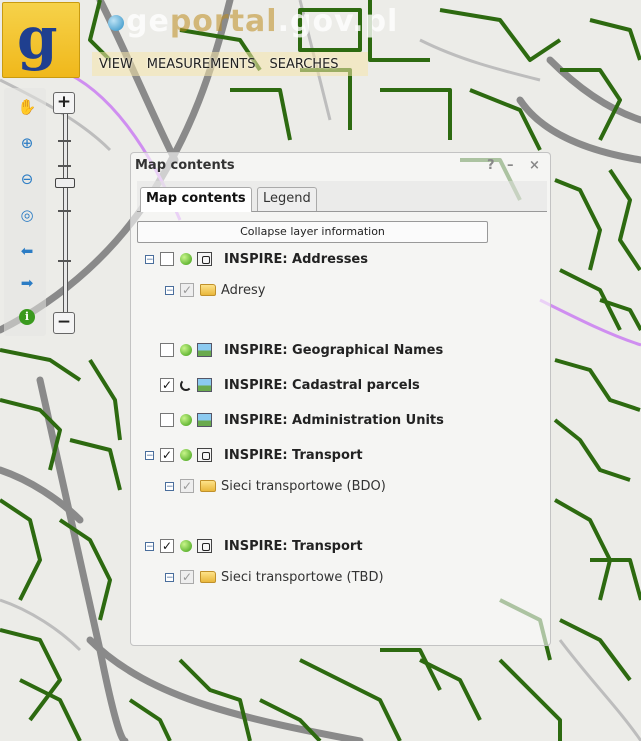  I want to click on zoom-out-tool-icon: ⊖, so click(27, 179).